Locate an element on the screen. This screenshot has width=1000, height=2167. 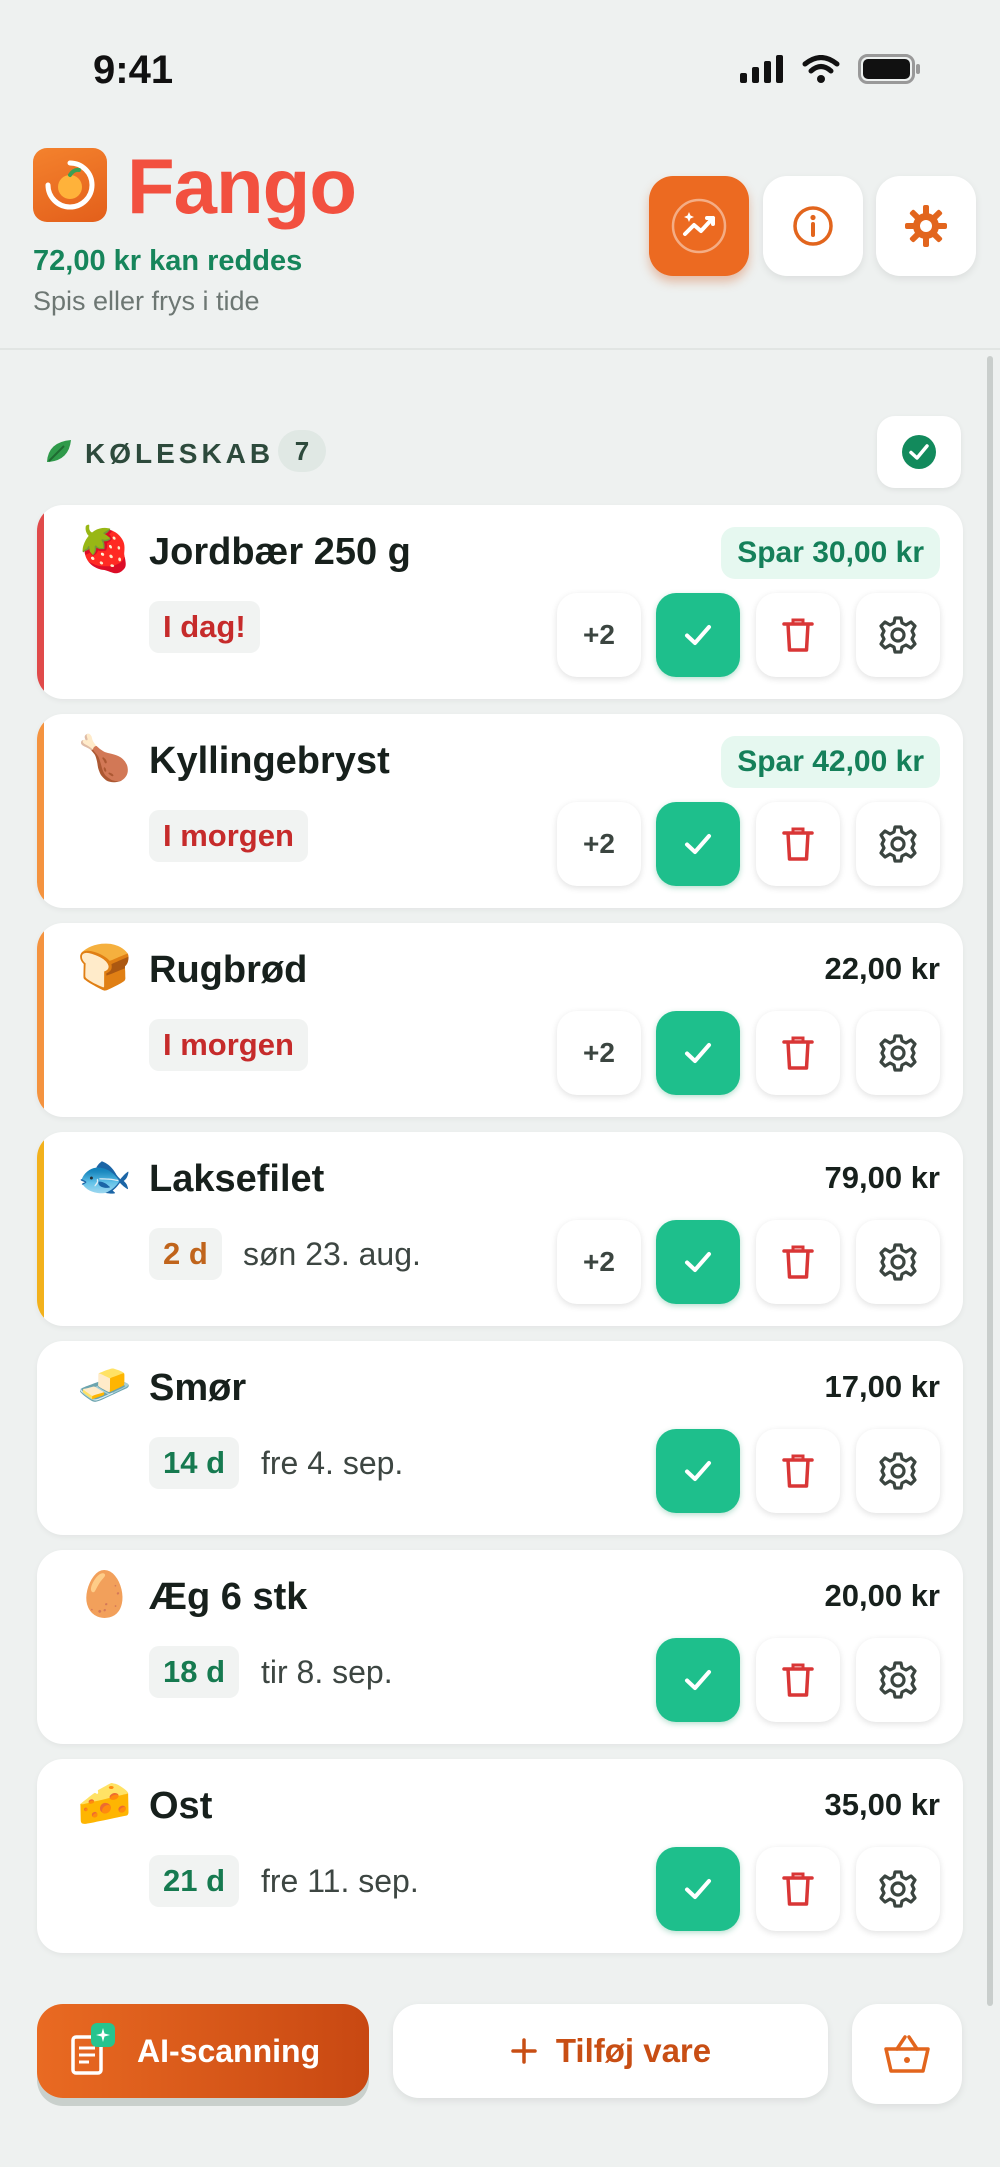
food-emoji-icon: 🍓 is located at coordinates (104, 549).